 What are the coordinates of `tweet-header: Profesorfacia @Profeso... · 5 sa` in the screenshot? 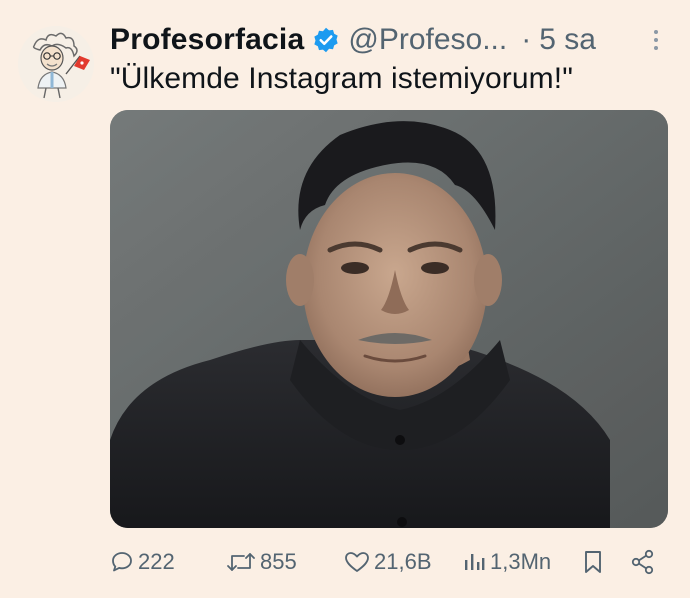 It's located at (390, 40).